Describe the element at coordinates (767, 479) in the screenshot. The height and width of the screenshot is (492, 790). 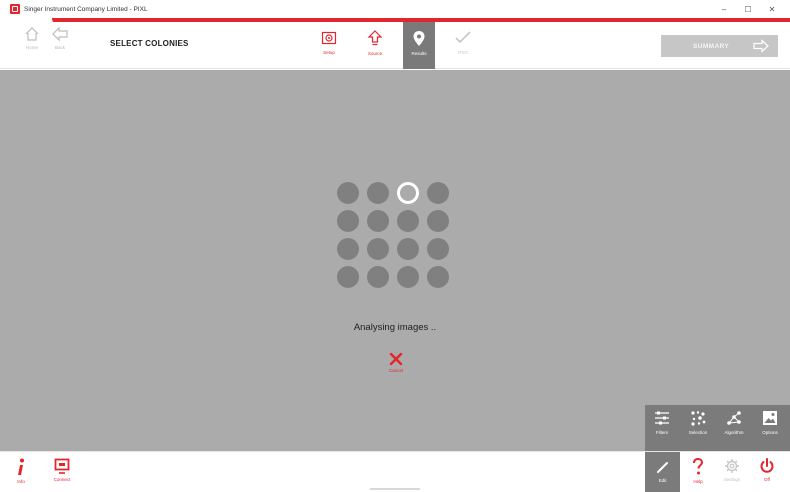
I see `off-label: Off` at that location.